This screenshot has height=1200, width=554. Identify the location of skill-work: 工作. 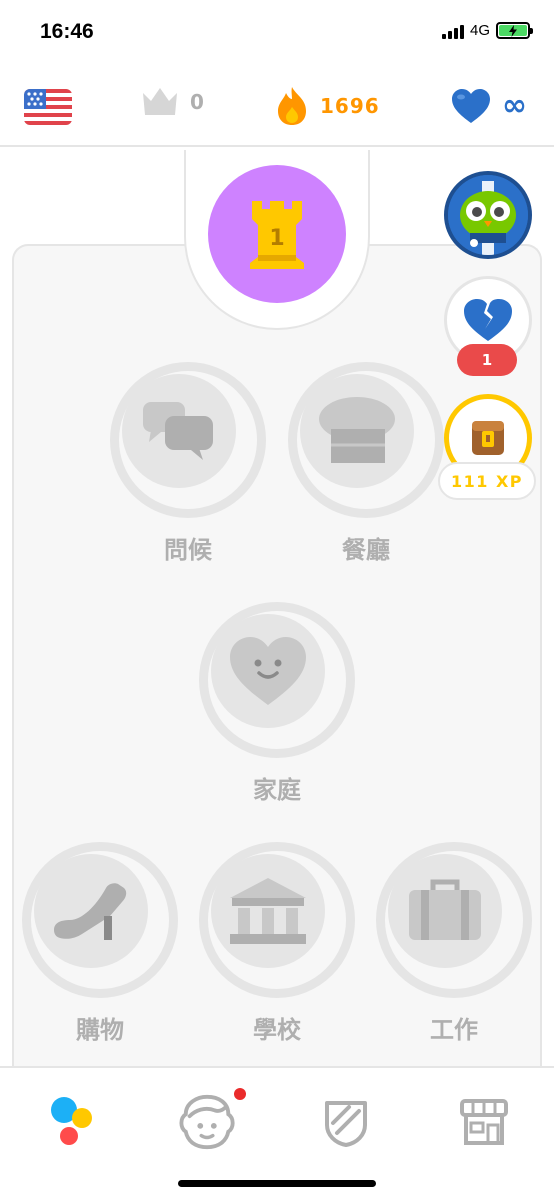
(454, 943).